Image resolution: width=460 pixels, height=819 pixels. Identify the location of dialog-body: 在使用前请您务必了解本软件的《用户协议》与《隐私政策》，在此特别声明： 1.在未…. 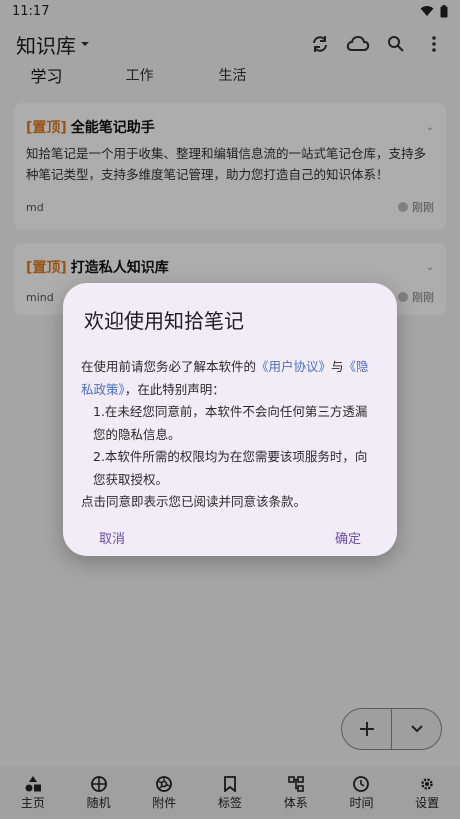
(230, 435).